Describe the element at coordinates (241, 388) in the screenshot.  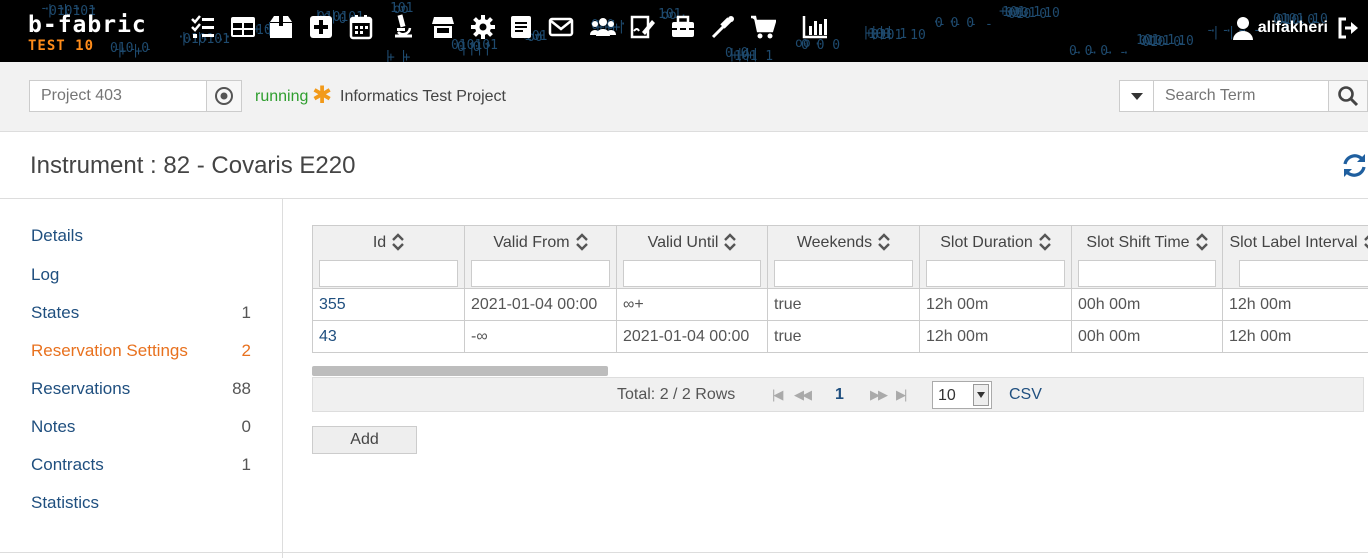
I see `sidebar-item-count: 88` at that location.